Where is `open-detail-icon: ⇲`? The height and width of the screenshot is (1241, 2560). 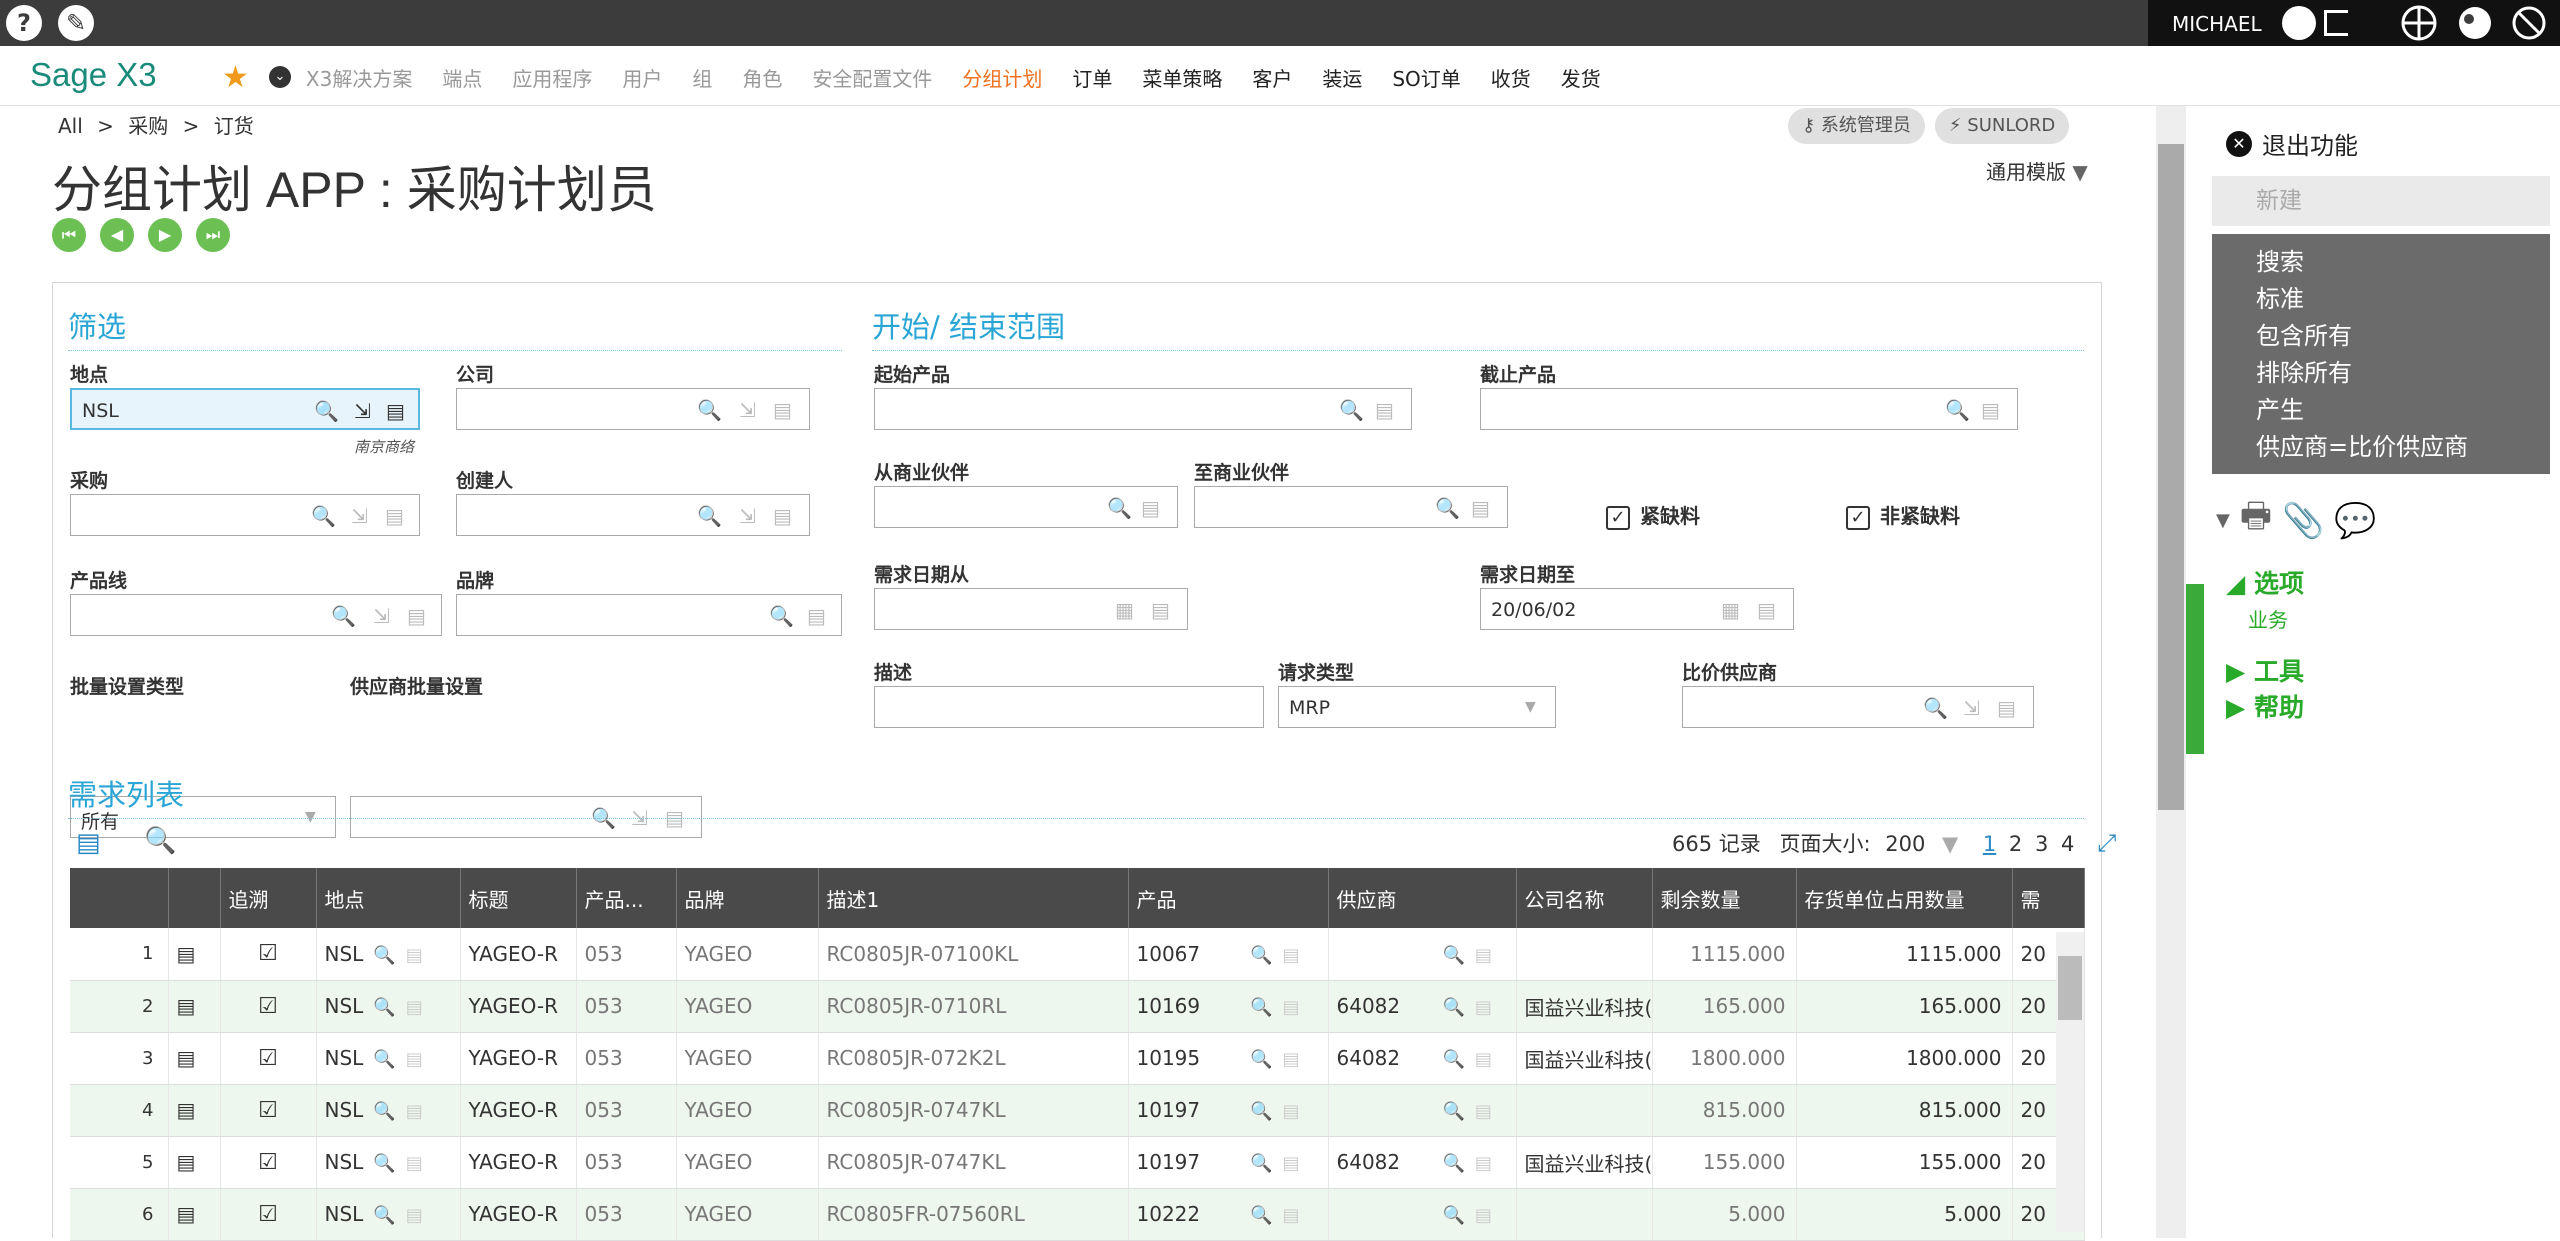 open-detail-icon: ⇲ is located at coordinates (381, 616).